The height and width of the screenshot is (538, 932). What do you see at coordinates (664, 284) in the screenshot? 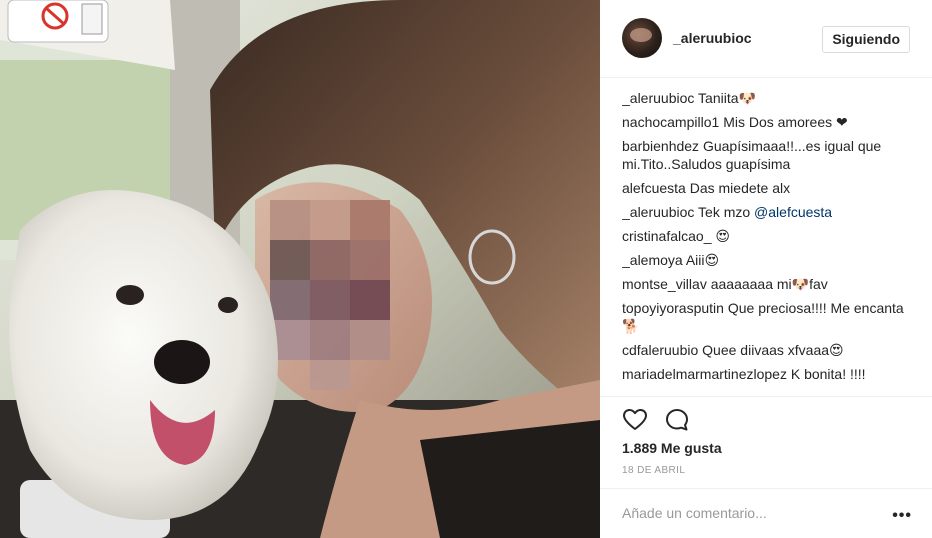
I see `comment-username: montse_villav` at bounding box center [664, 284].